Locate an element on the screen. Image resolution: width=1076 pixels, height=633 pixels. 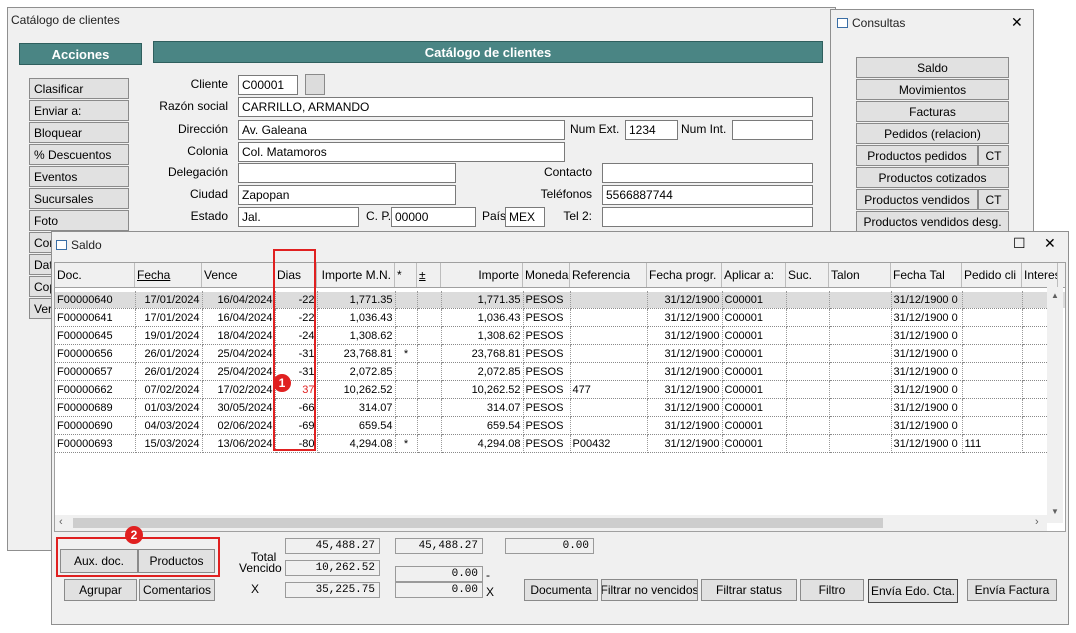
filtro-button: Filtro is located at coordinates (832, 590).